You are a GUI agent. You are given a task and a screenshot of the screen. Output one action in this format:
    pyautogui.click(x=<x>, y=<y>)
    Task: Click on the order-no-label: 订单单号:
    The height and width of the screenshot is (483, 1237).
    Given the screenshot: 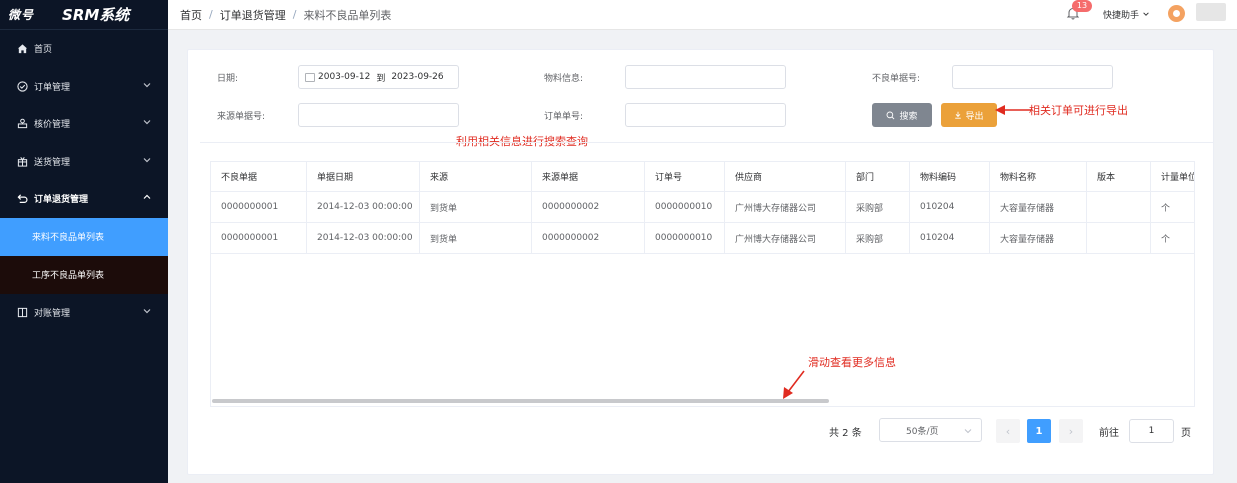 What is the action you would take?
    pyautogui.click(x=564, y=117)
    